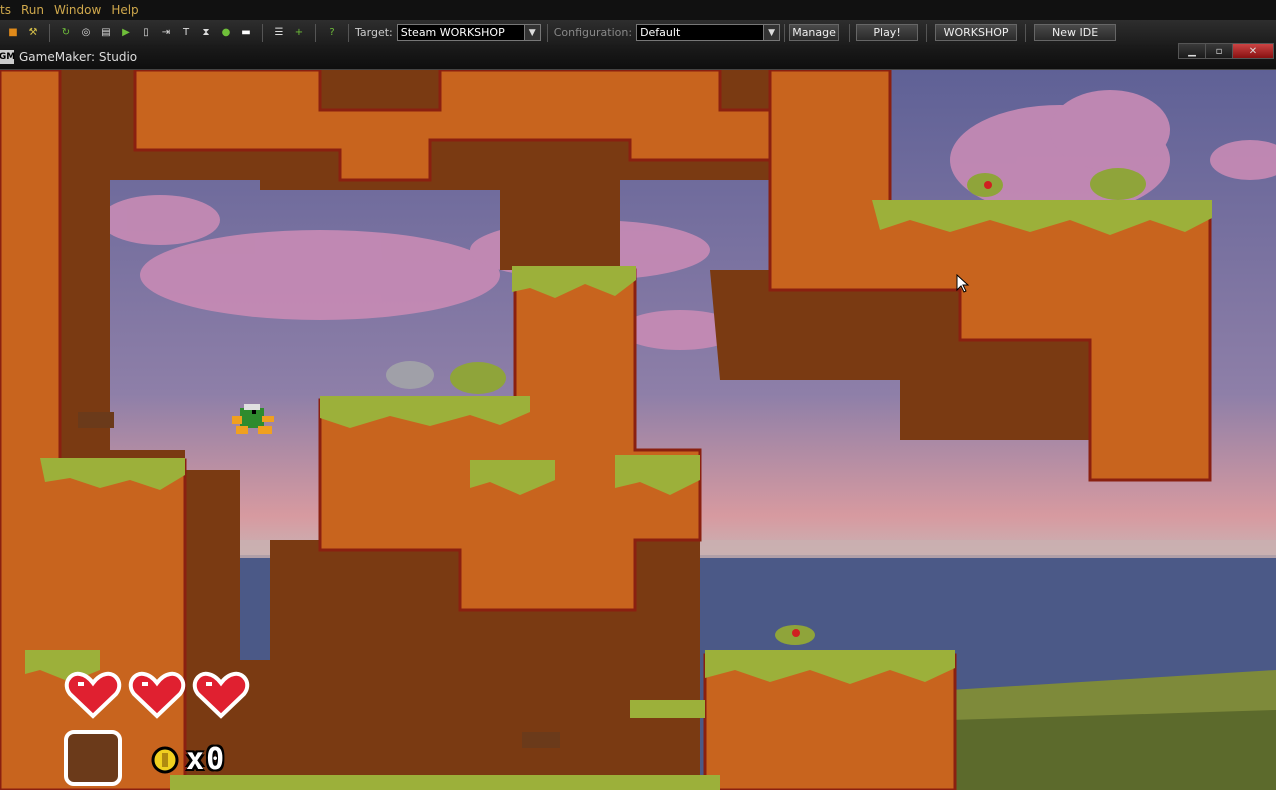  Describe the element at coordinates (332, 33) in the screenshot. I see `help-icon: ?` at that location.